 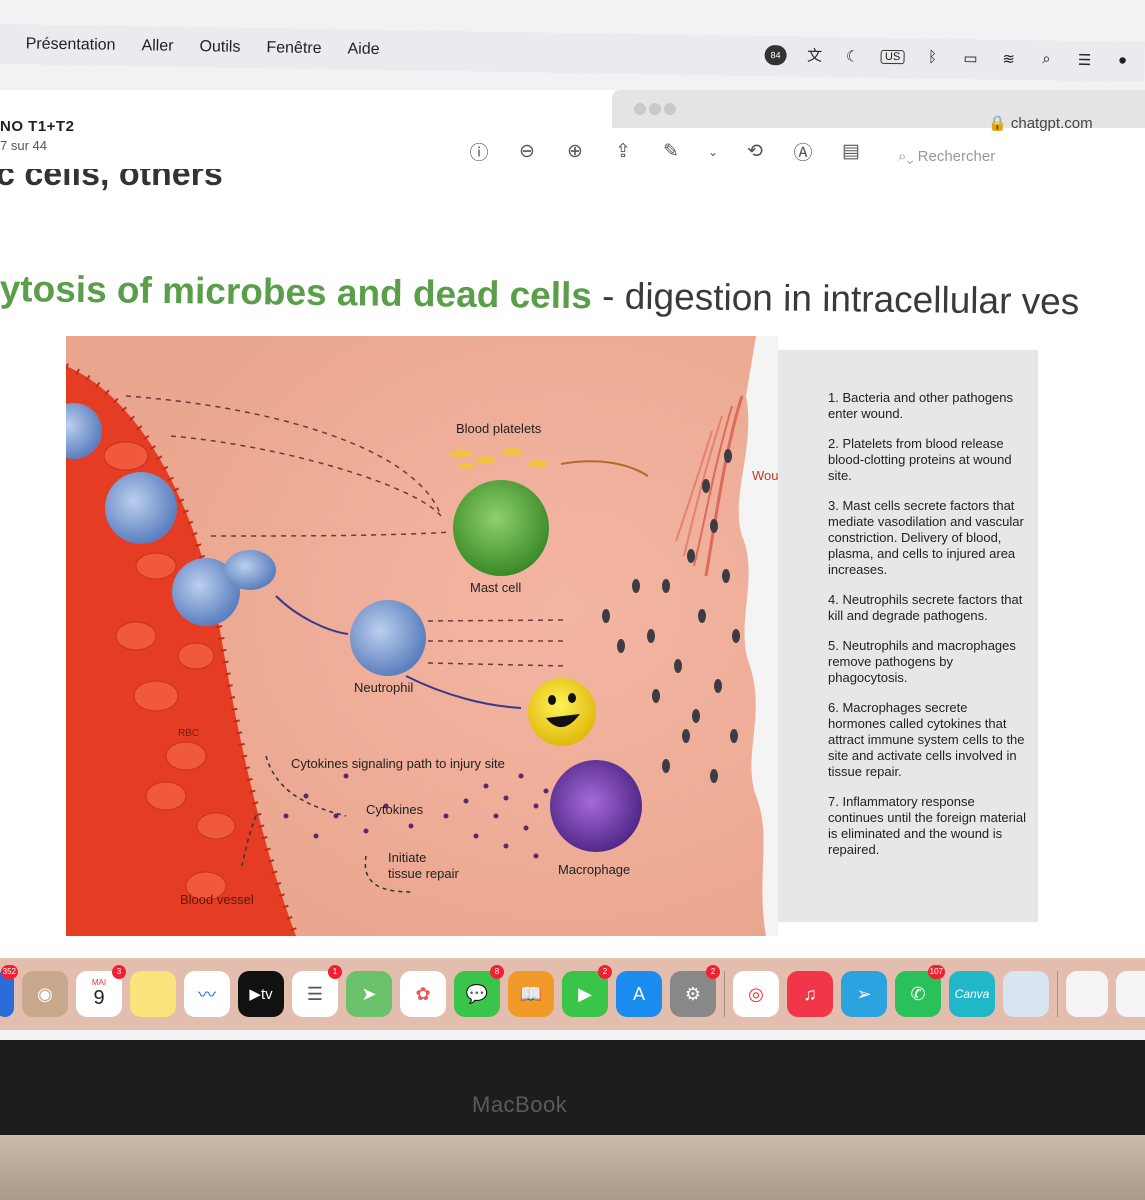 I want to click on markup-icon: ✎, so click(x=671, y=151).